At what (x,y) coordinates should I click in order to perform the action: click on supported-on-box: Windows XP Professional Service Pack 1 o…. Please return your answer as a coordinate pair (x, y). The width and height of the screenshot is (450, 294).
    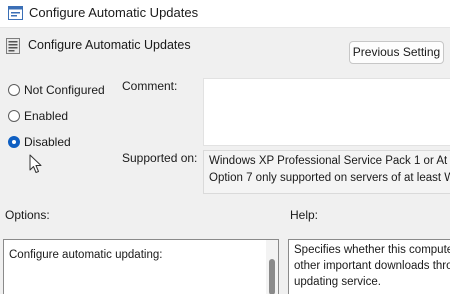
    Looking at the image, I should click on (326, 172).